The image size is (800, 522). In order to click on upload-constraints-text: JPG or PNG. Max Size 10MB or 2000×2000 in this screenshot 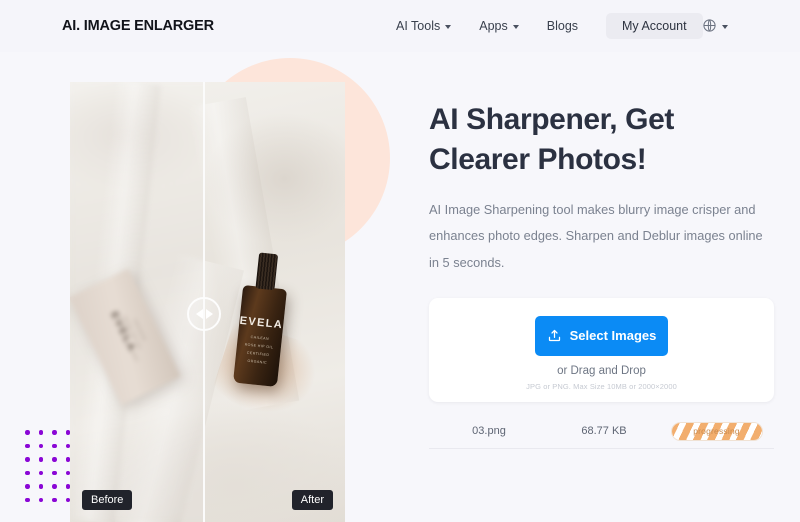, I will do `click(601, 386)`.